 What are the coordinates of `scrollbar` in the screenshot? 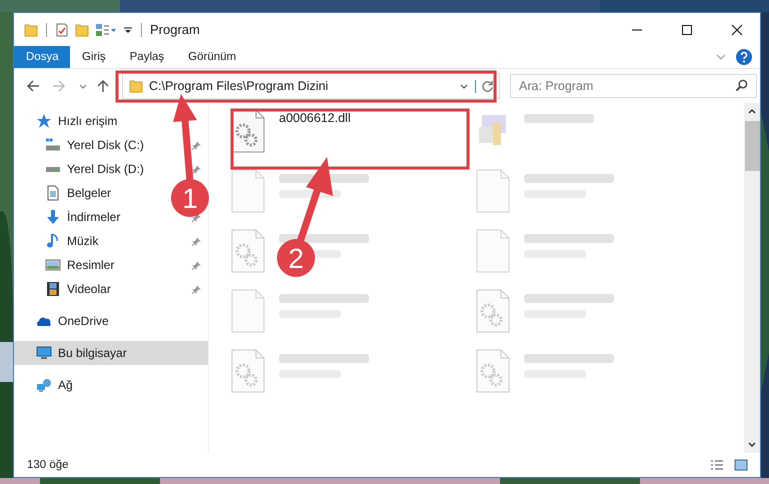 It's located at (752, 278).